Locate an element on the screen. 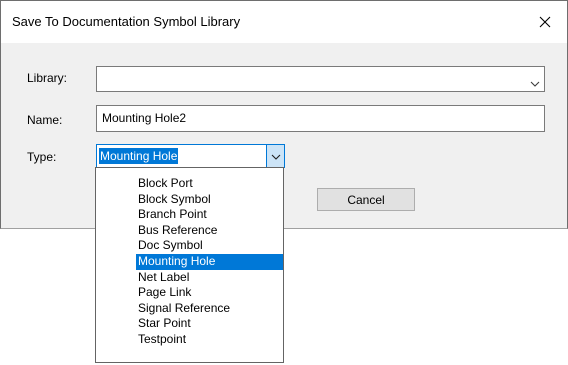 The width and height of the screenshot is (568, 365). type-option: Bus Reference is located at coordinates (209, 231).